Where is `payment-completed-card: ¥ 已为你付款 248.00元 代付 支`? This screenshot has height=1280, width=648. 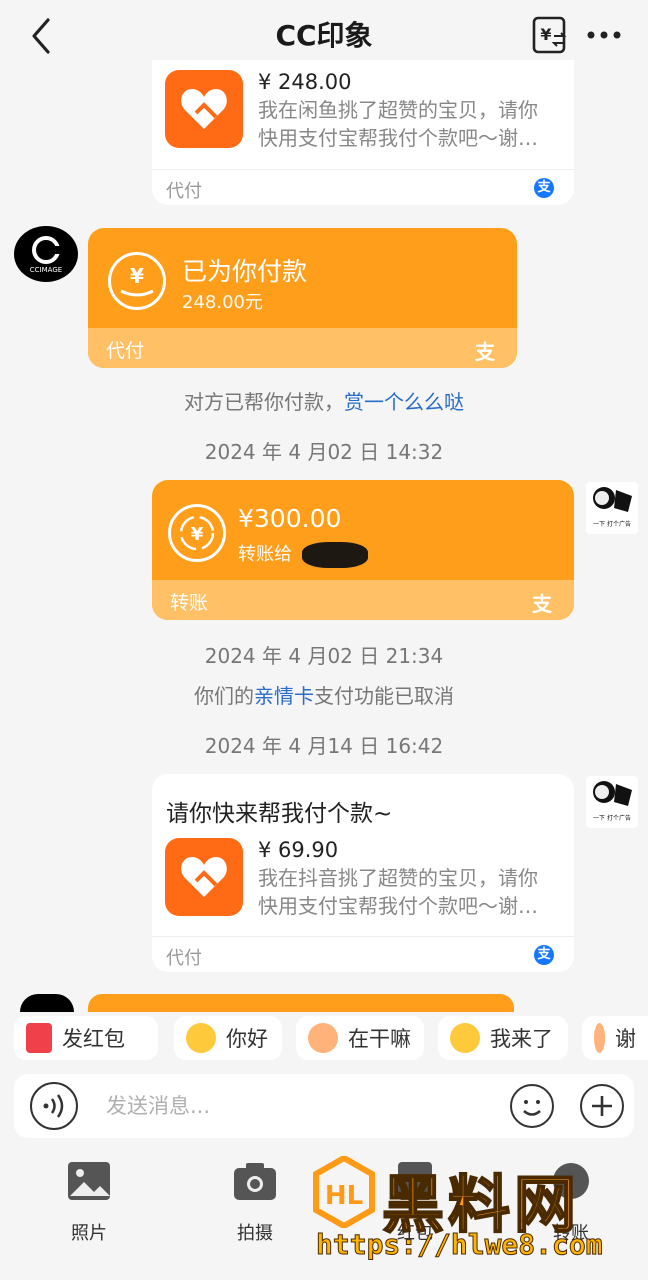 payment-completed-card: ¥ 已为你付款 248.00元 代付 支 is located at coordinates (302, 298).